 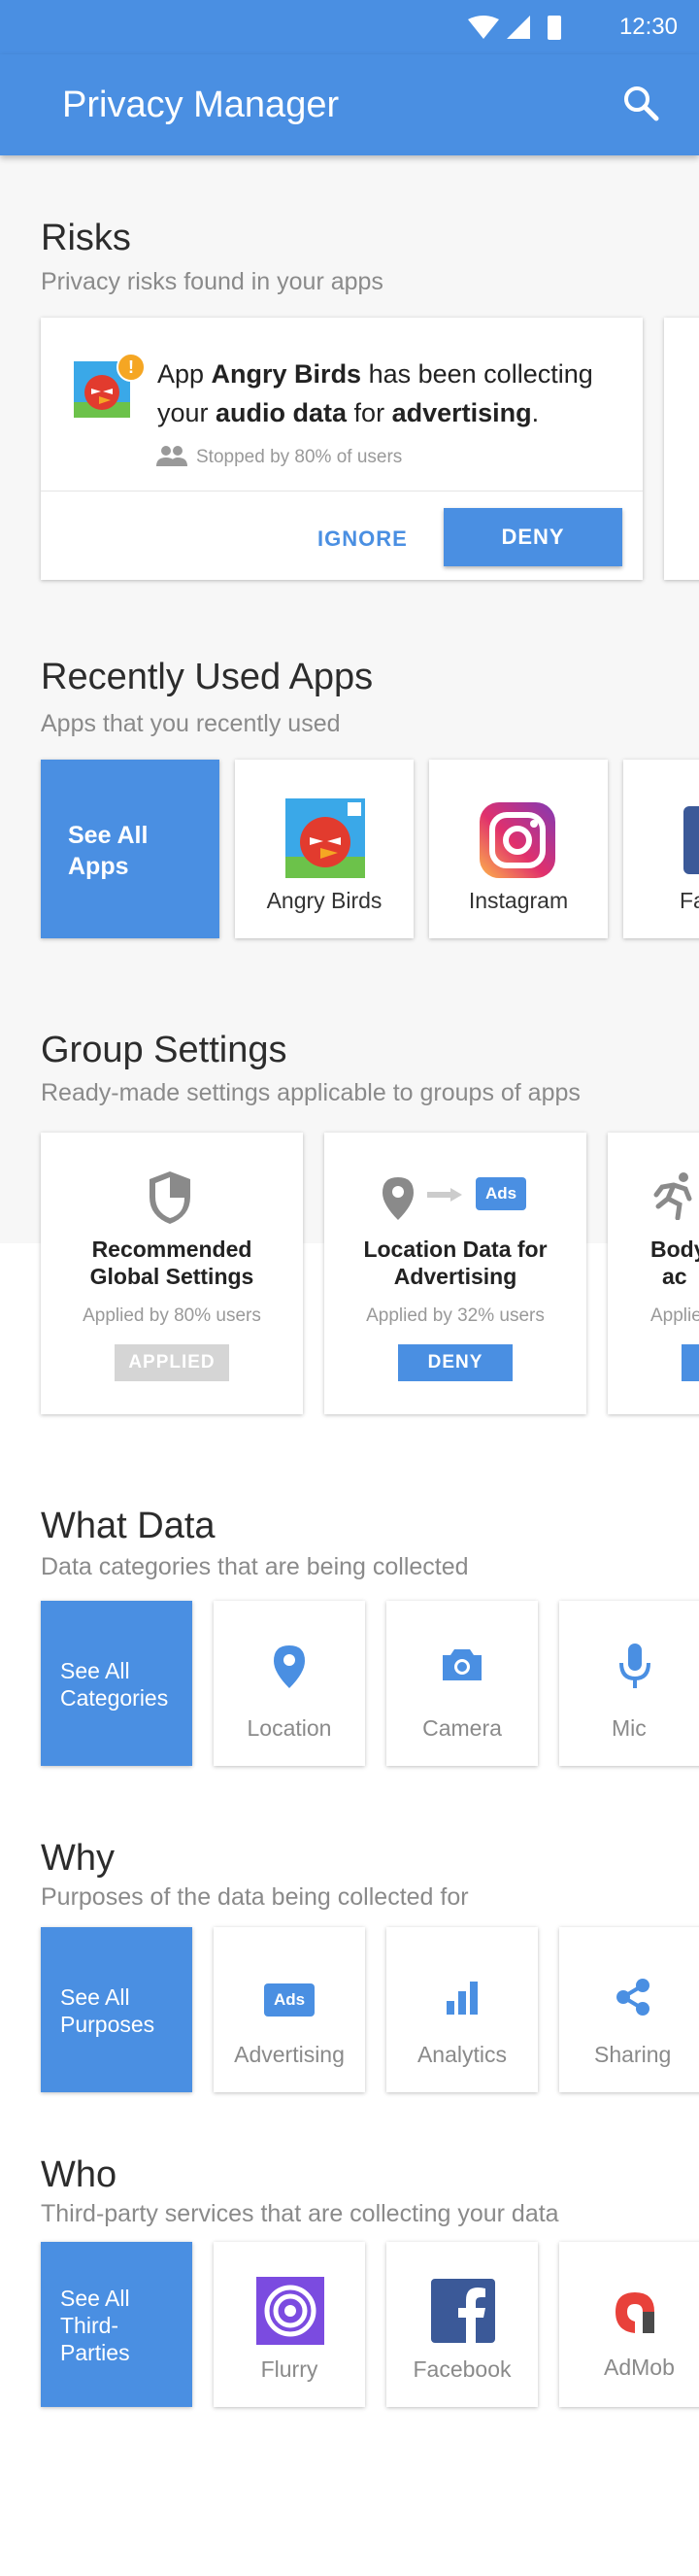 What do you see at coordinates (114, 1698) in the screenshot?
I see `see-all-categories-line2: Categories` at bounding box center [114, 1698].